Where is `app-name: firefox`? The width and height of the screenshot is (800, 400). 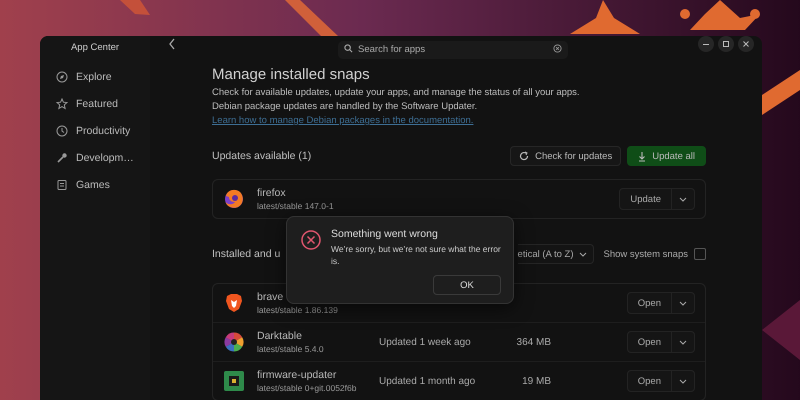 app-name: firefox is located at coordinates (272, 193).